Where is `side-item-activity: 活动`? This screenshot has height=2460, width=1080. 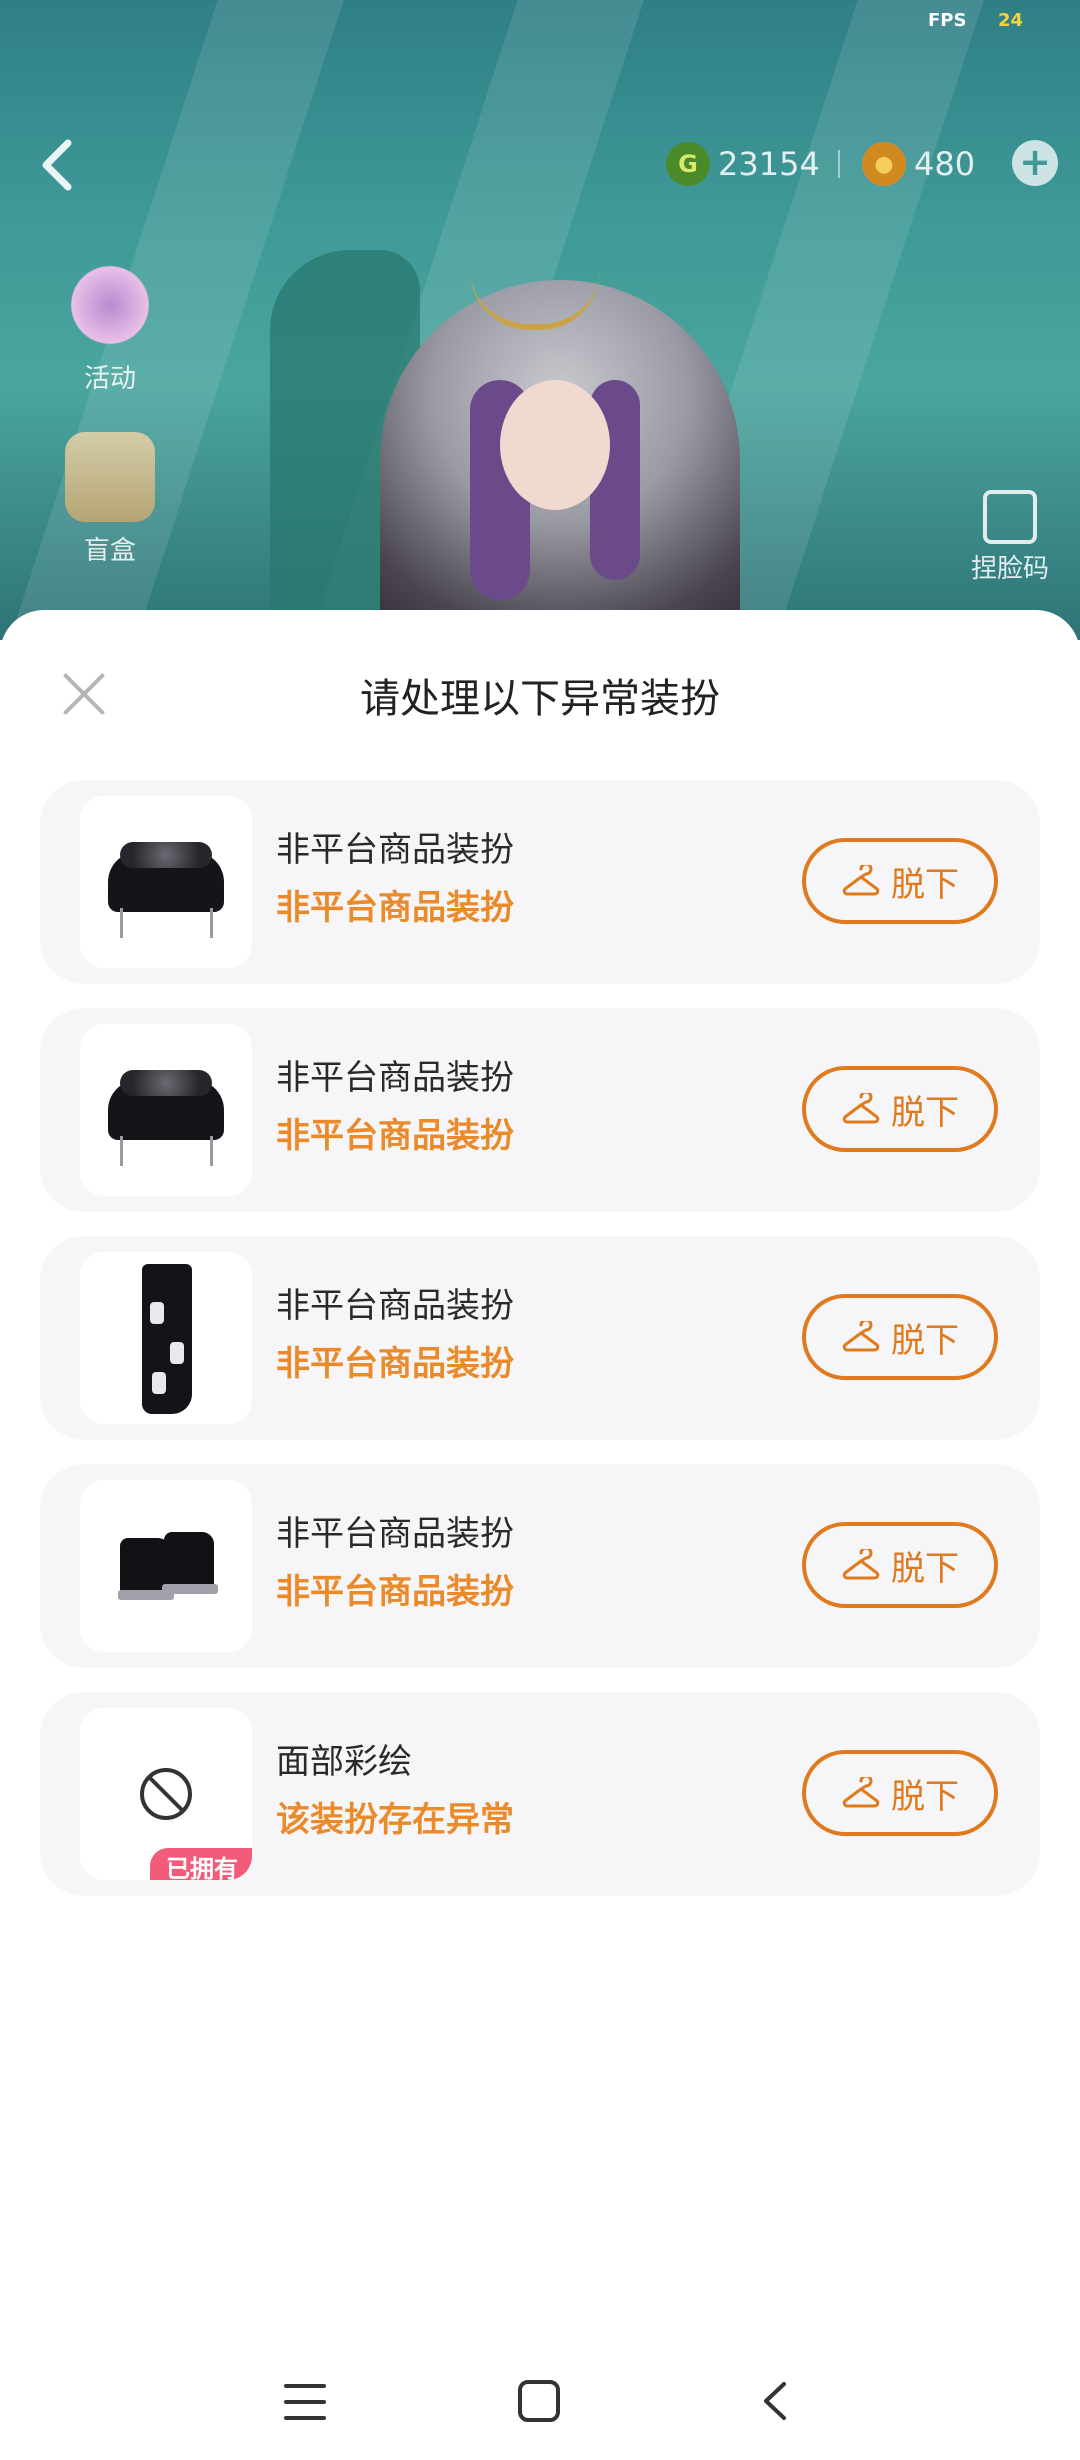 side-item-activity: 活动 is located at coordinates (110, 327).